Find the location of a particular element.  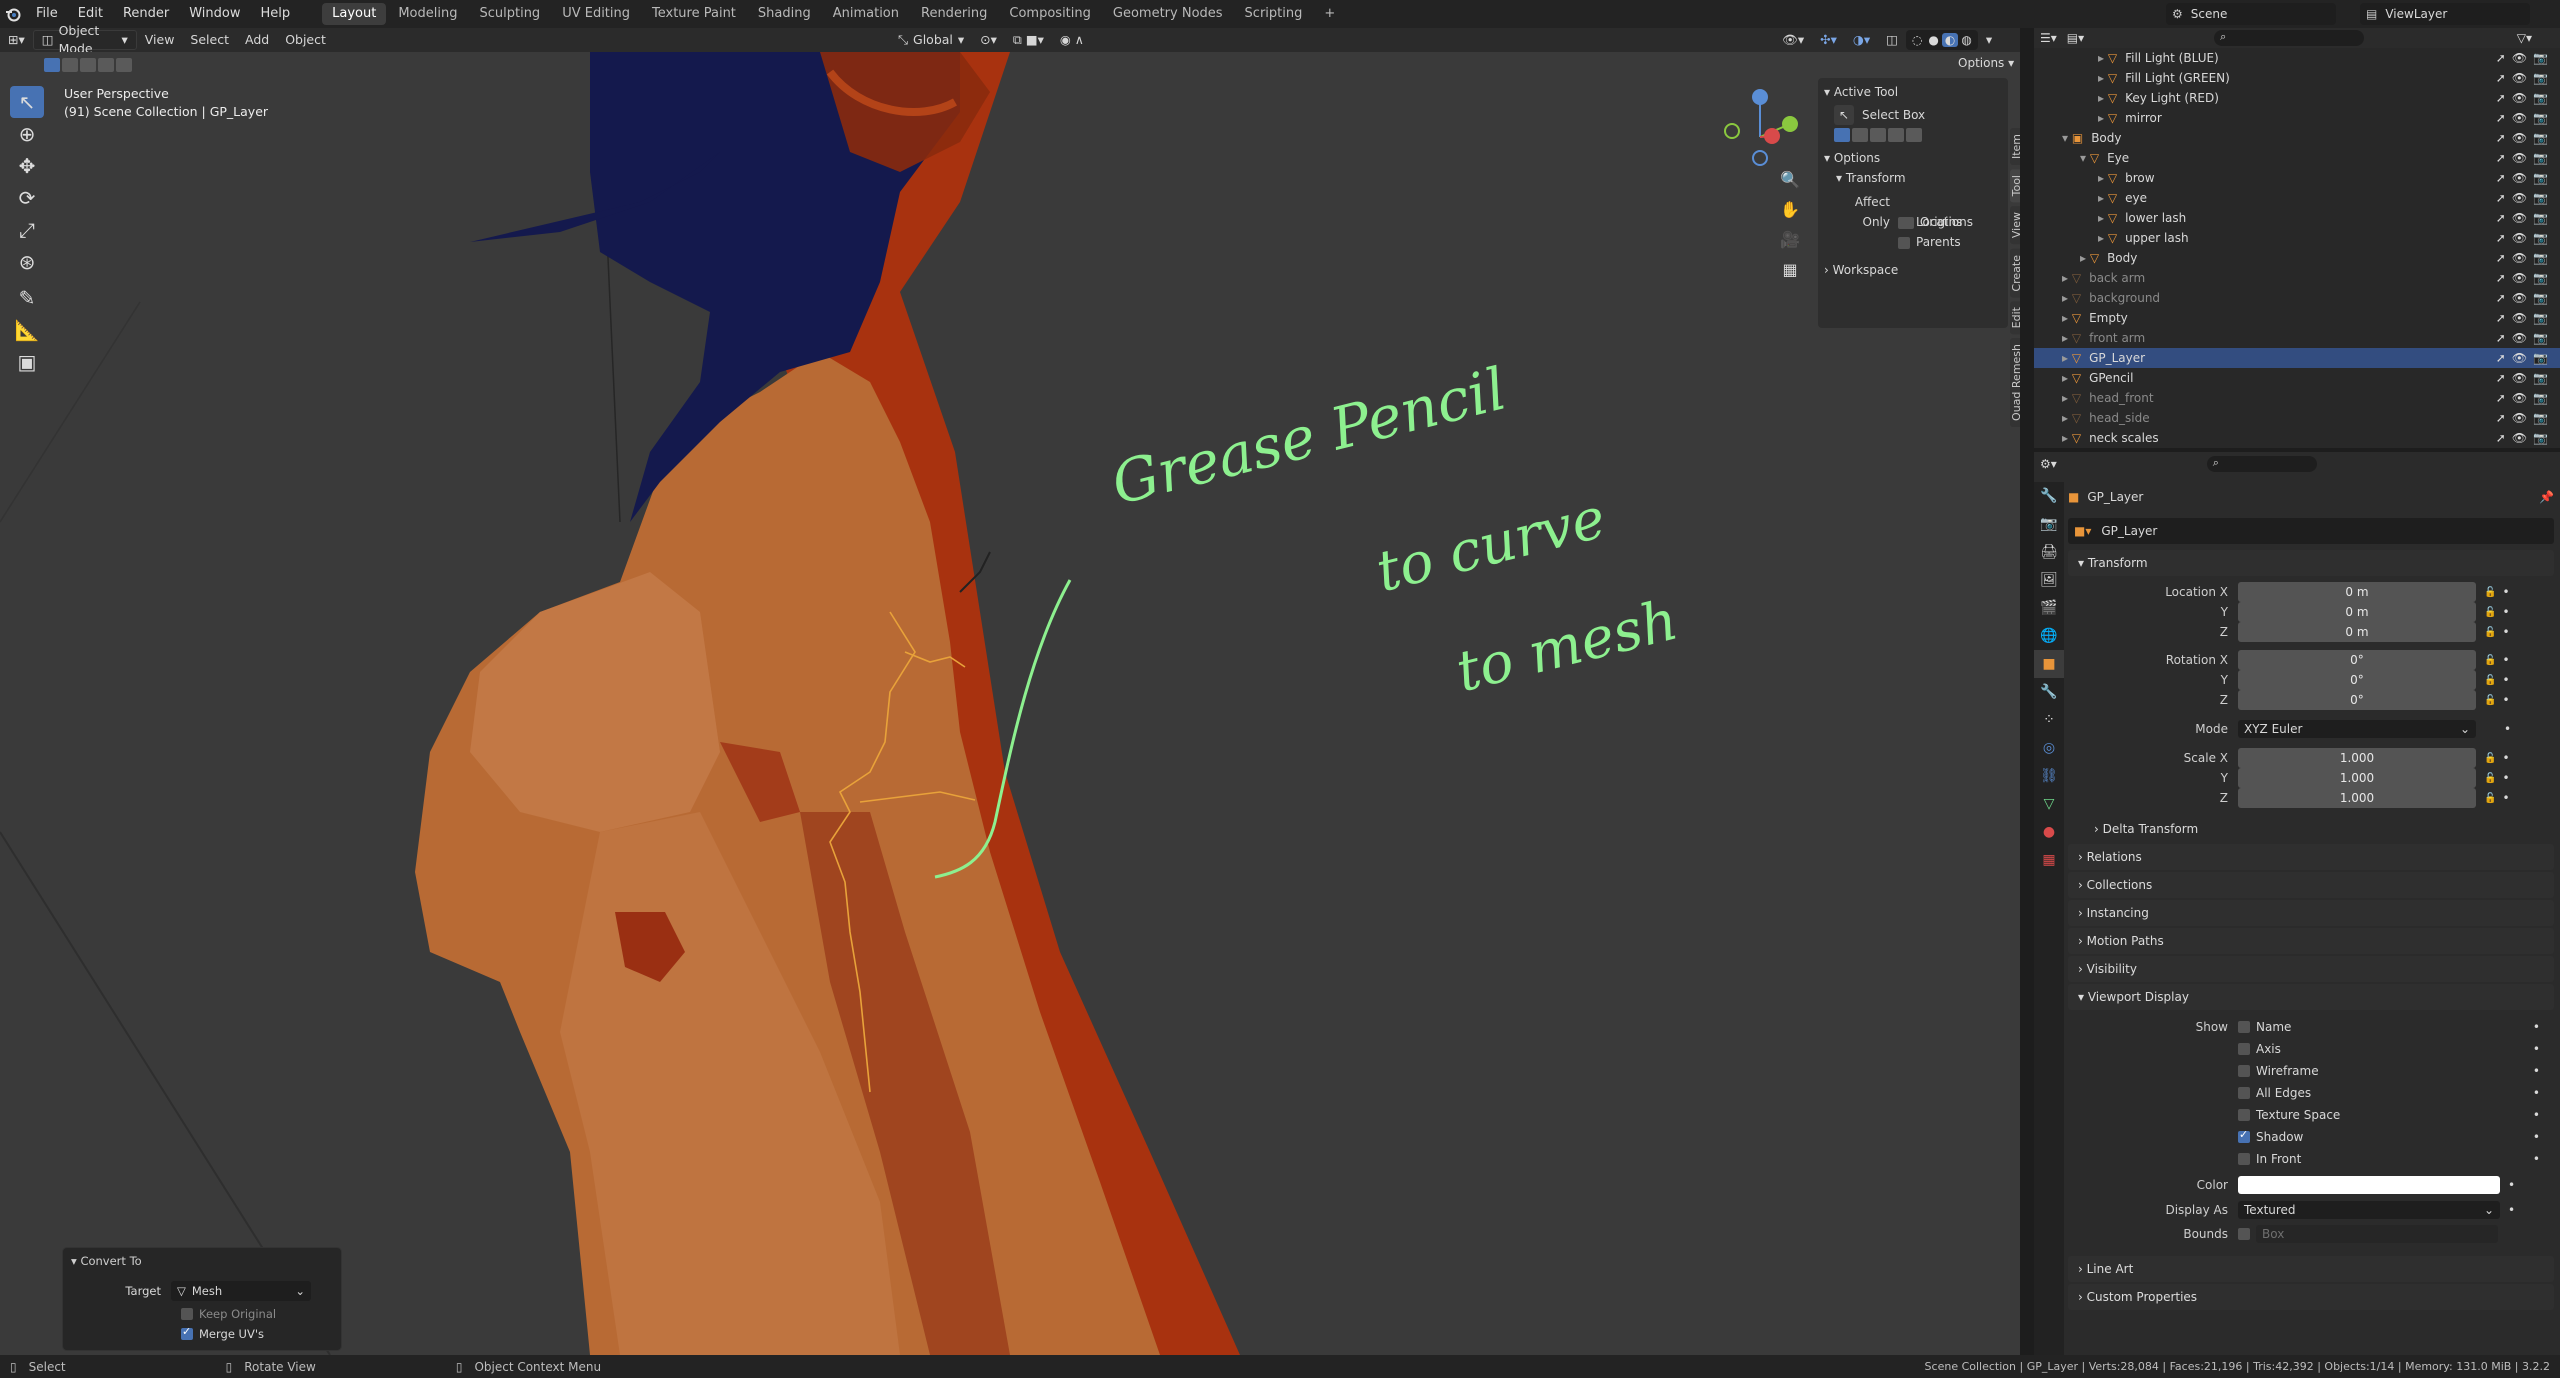

tab-shading: Shading is located at coordinates (784, 14).